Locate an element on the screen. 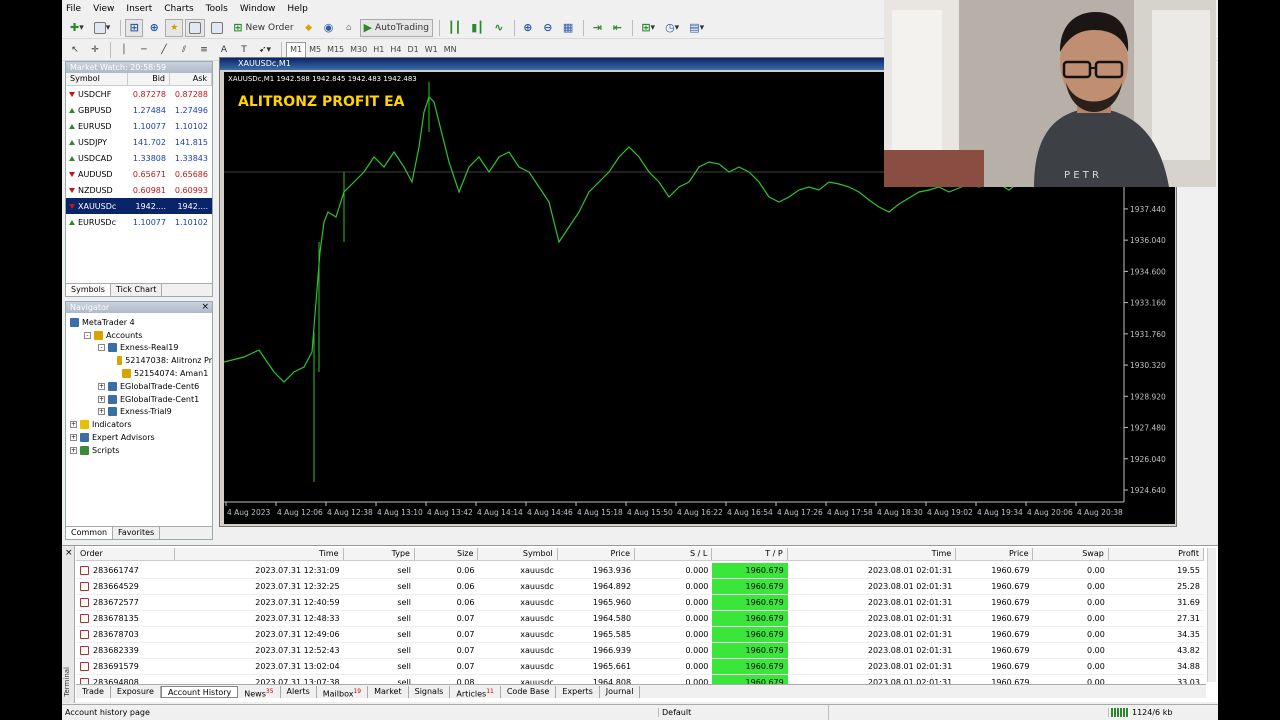 The width and height of the screenshot is (1280, 720). timeframe-m5: M5 is located at coordinates (315, 50).